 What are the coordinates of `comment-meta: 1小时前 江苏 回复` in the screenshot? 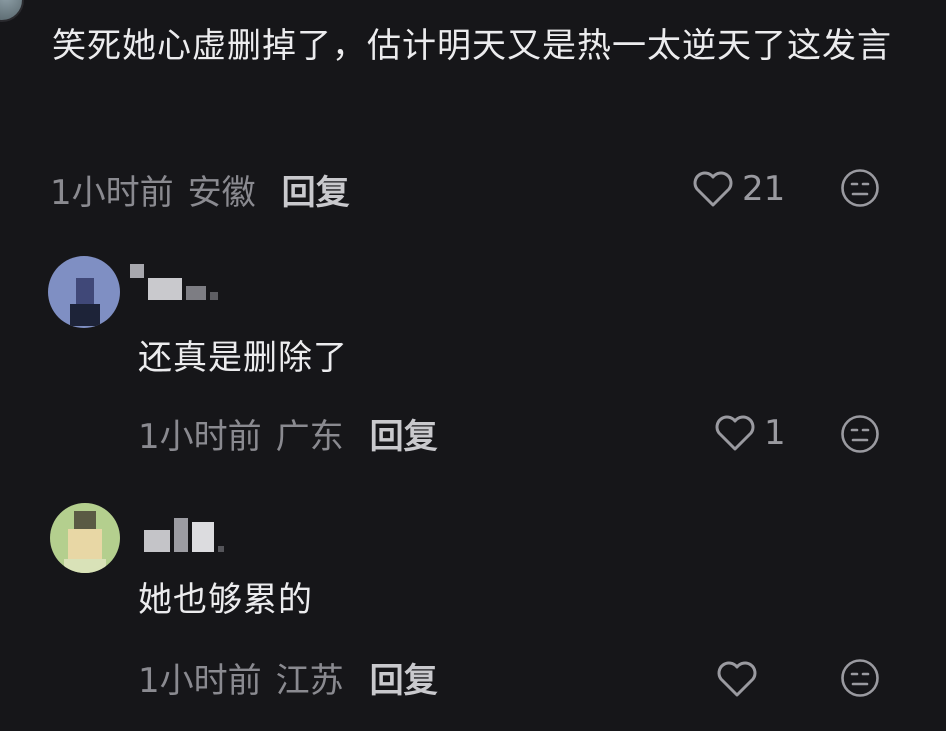 It's located at (288, 677).